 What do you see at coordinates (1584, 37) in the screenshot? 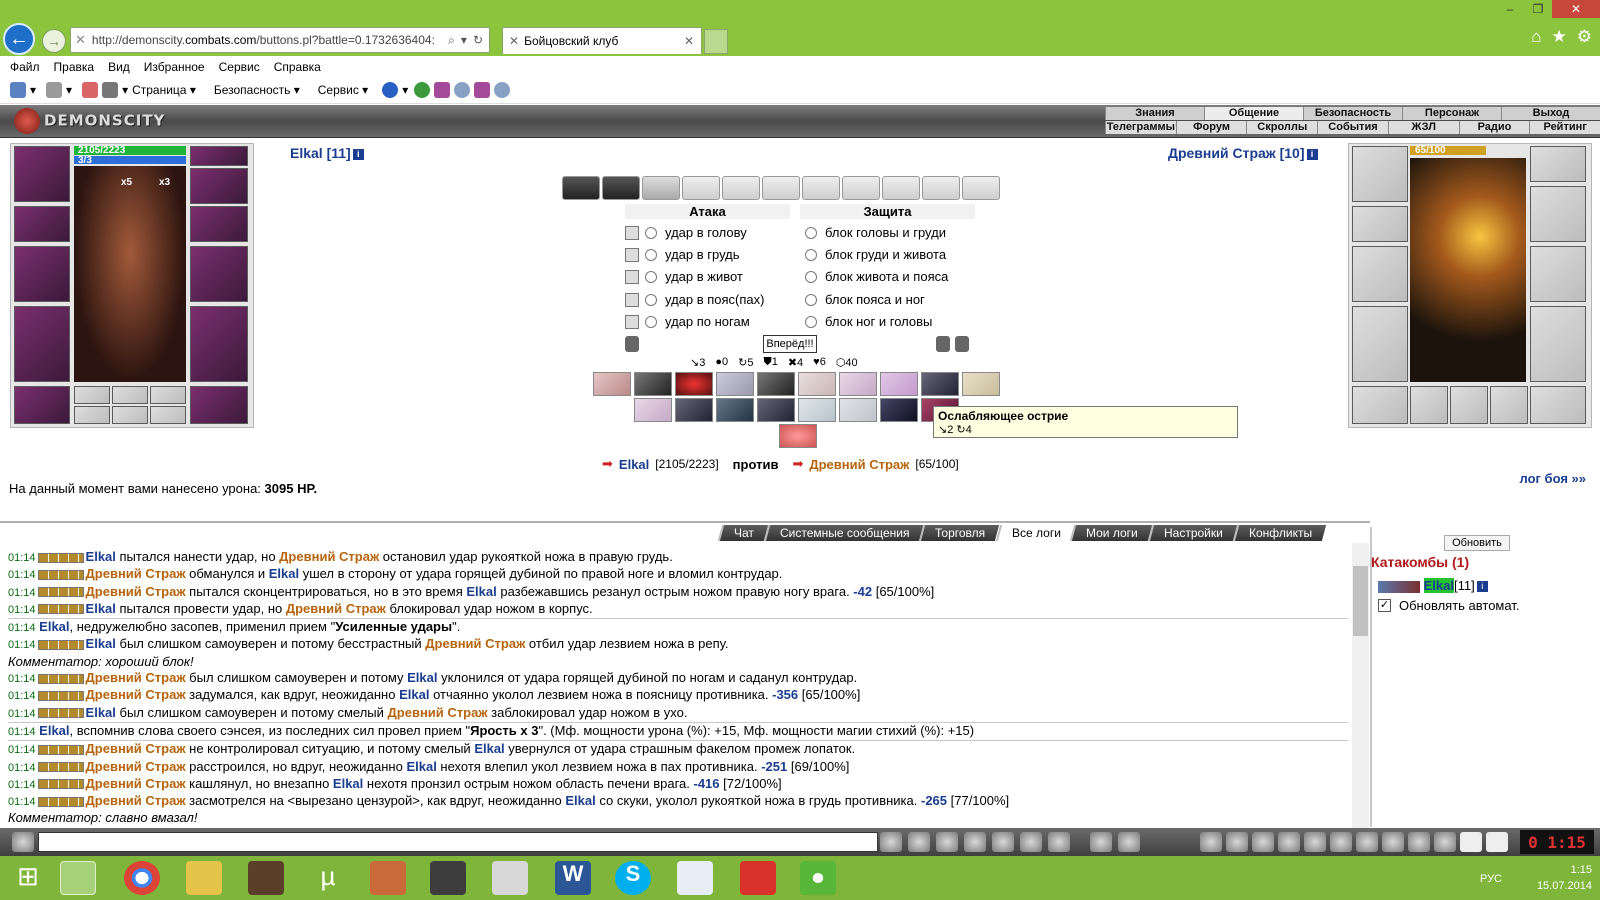
I see `gear-icon: ⚙` at bounding box center [1584, 37].